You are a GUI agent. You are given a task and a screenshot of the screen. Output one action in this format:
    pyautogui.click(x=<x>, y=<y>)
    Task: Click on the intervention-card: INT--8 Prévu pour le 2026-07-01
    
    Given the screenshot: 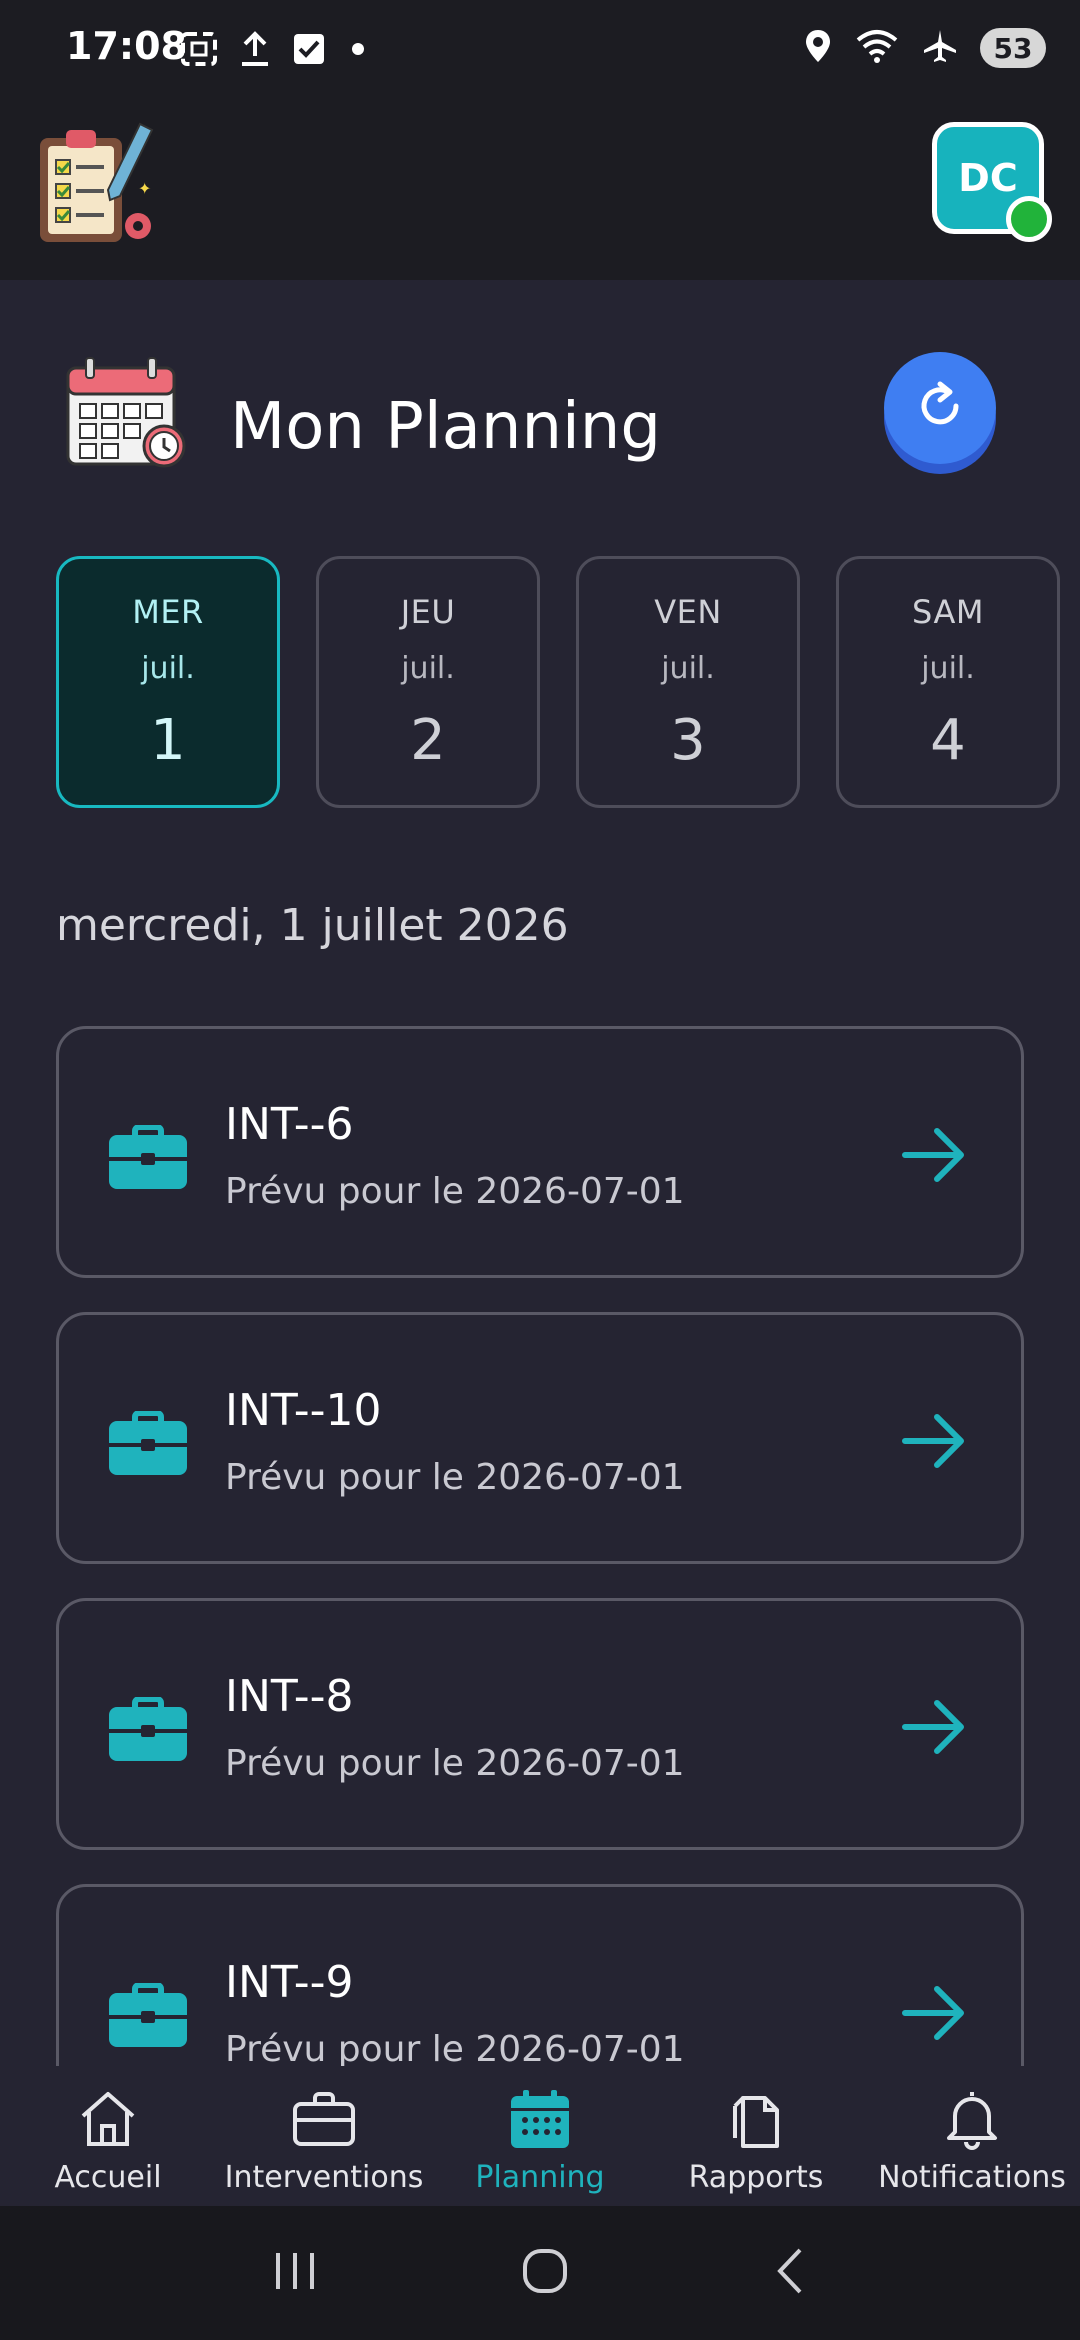 What is the action you would take?
    pyautogui.click(x=540, y=1724)
    